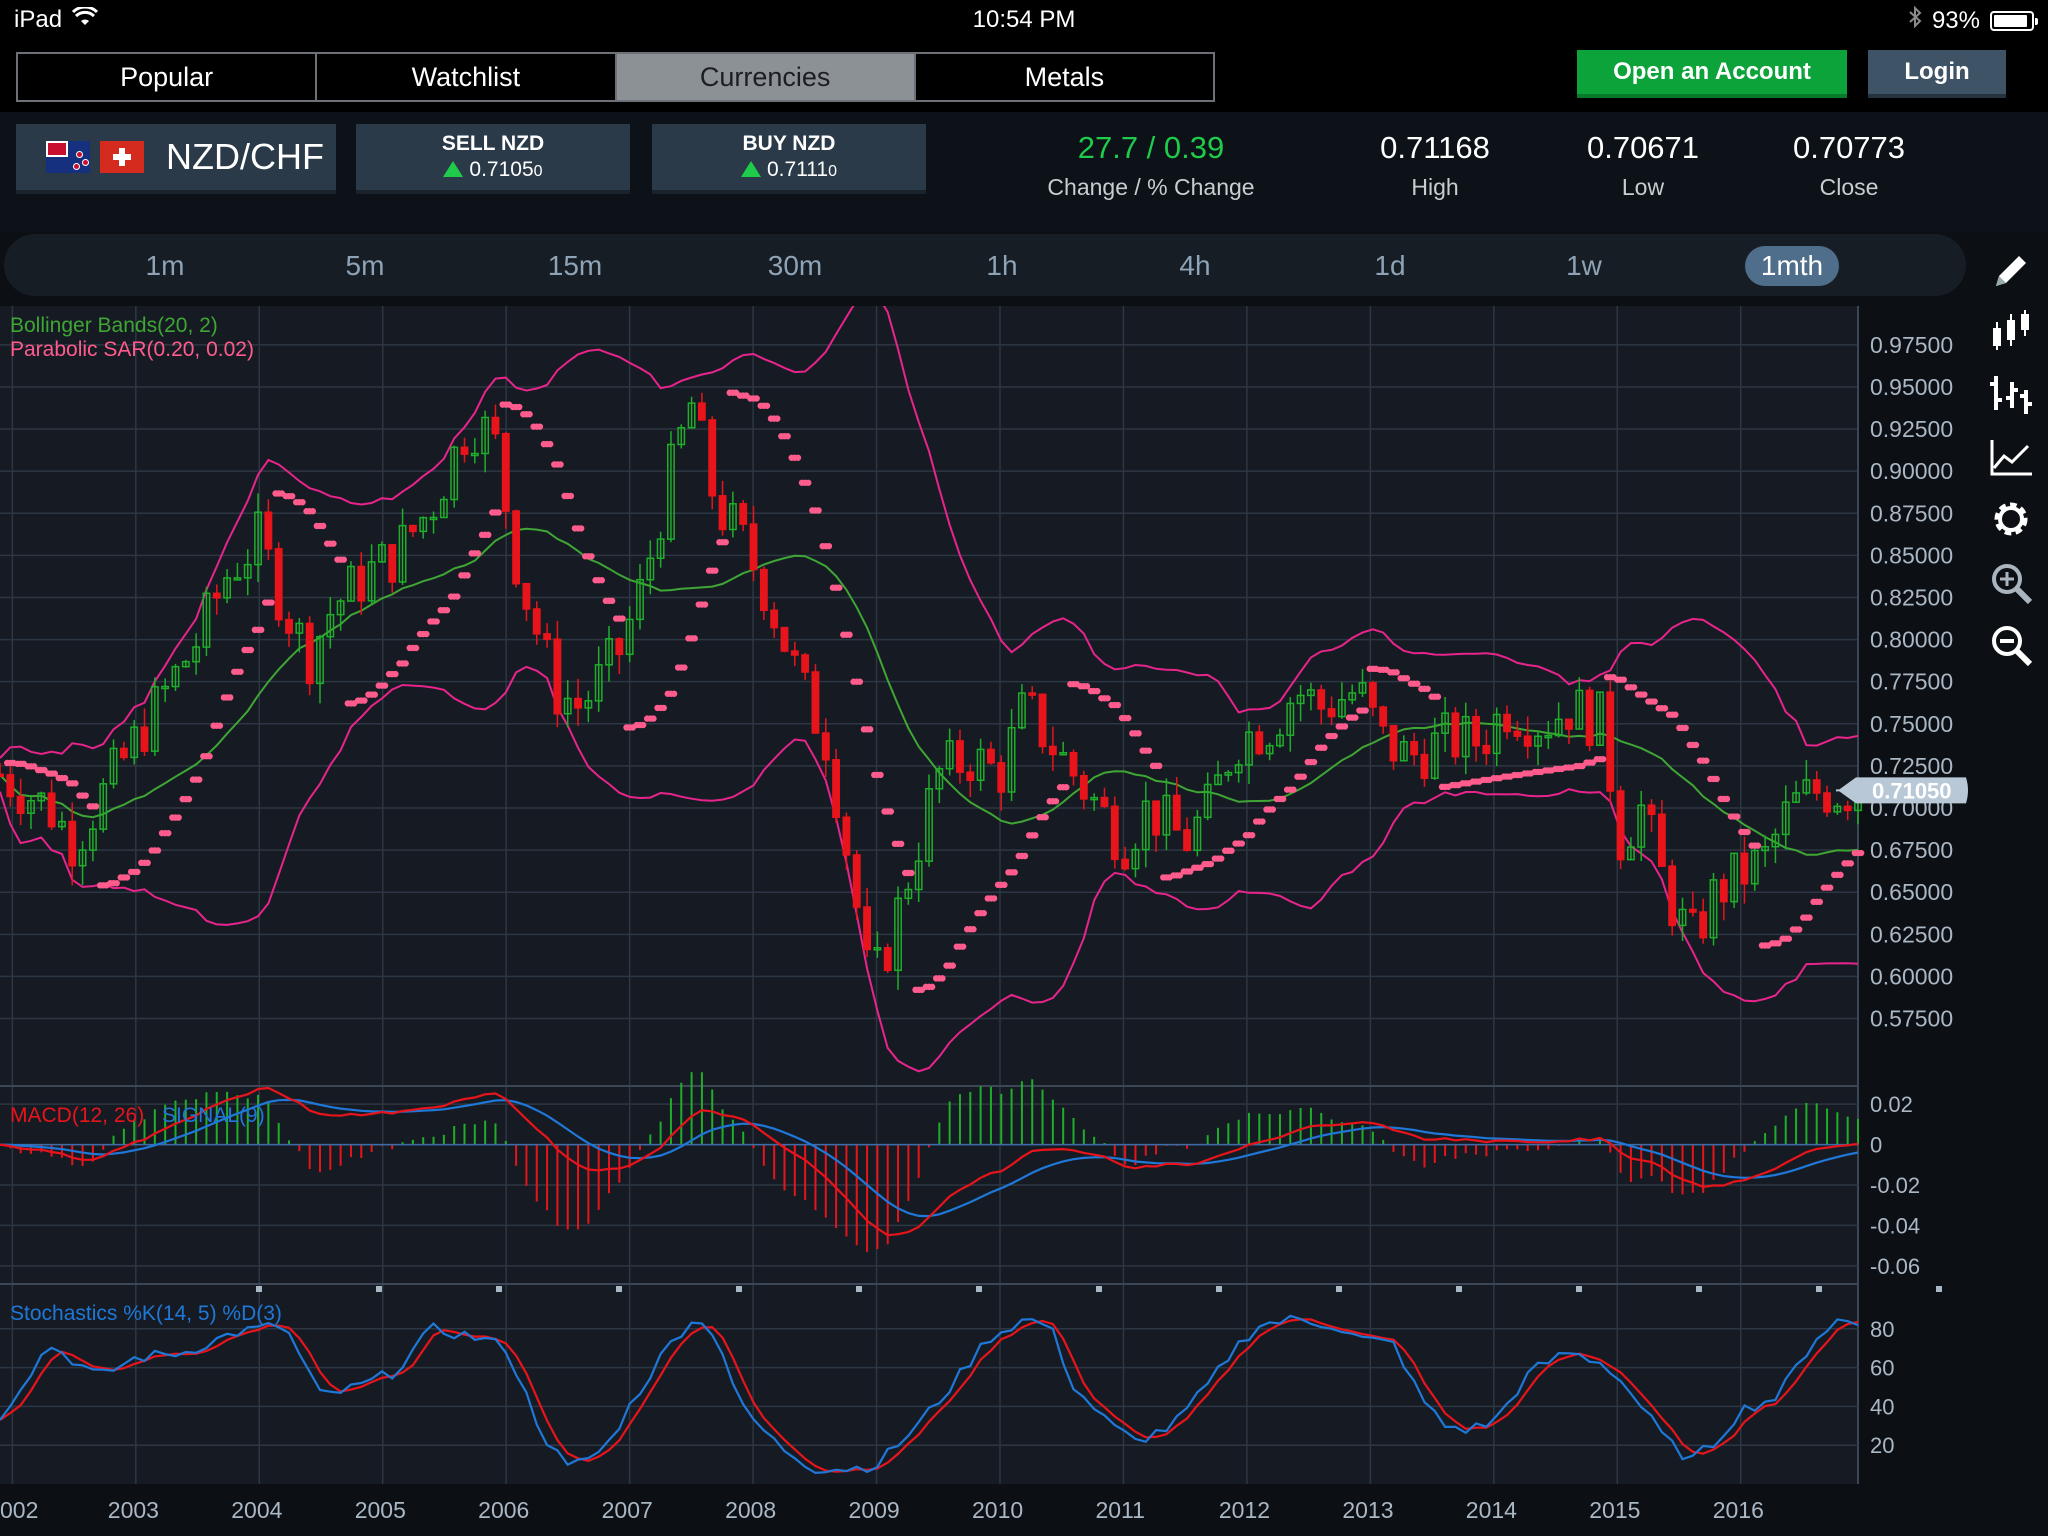 The width and height of the screenshot is (2048, 1536). What do you see at coordinates (575, 266) in the screenshot?
I see `timeframe-15m: 15m` at bounding box center [575, 266].